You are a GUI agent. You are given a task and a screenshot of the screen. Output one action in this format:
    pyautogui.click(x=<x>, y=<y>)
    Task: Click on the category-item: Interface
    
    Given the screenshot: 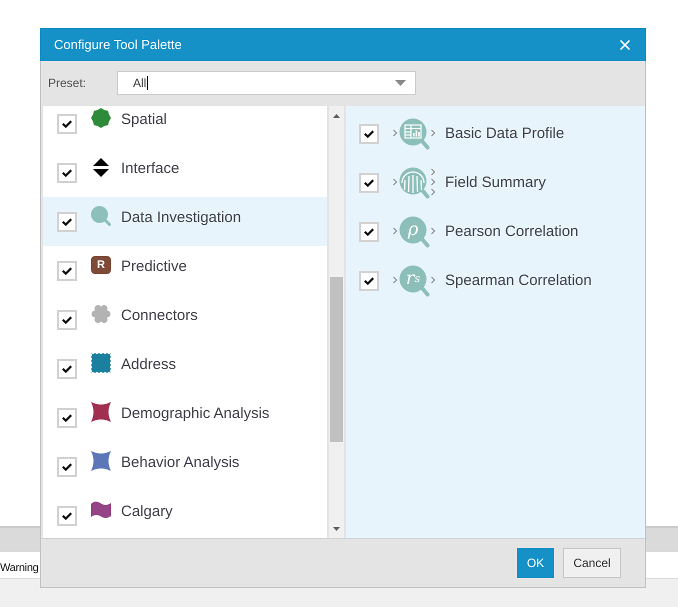 What is the action you would take?
    pyautogui.click(x=185, y=172)
    